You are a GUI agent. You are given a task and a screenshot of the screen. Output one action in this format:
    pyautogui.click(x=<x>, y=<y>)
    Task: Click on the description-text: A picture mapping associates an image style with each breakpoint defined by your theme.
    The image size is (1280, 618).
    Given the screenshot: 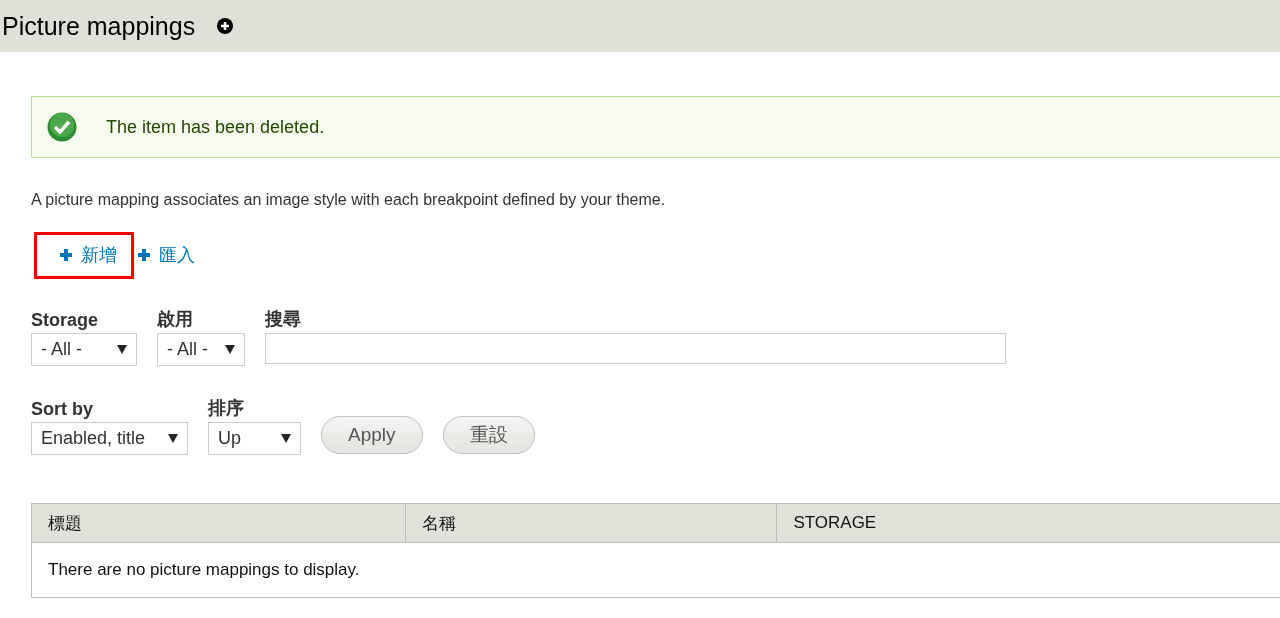 What is the action you would take?
    pyautogui.click(x=349, y=200)
    